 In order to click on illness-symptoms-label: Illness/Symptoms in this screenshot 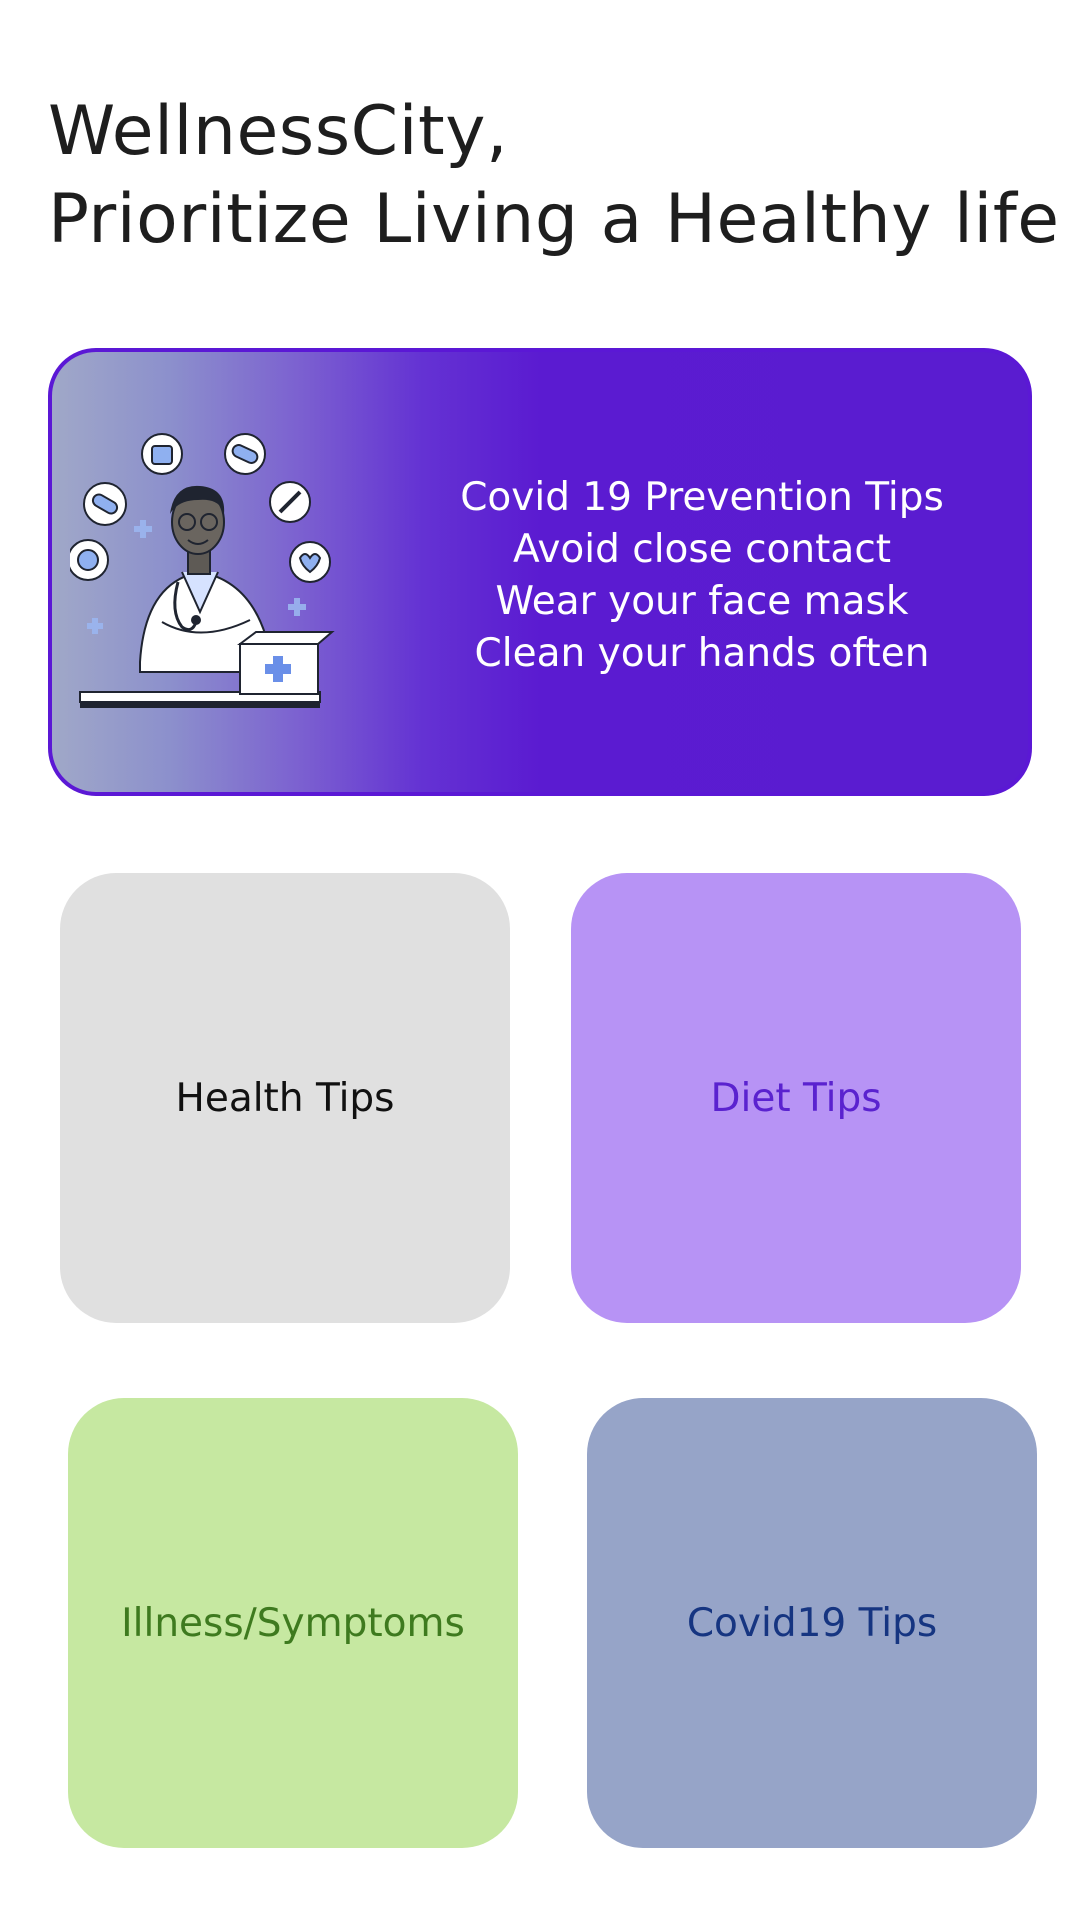, I will do `click(293, 1623)`.